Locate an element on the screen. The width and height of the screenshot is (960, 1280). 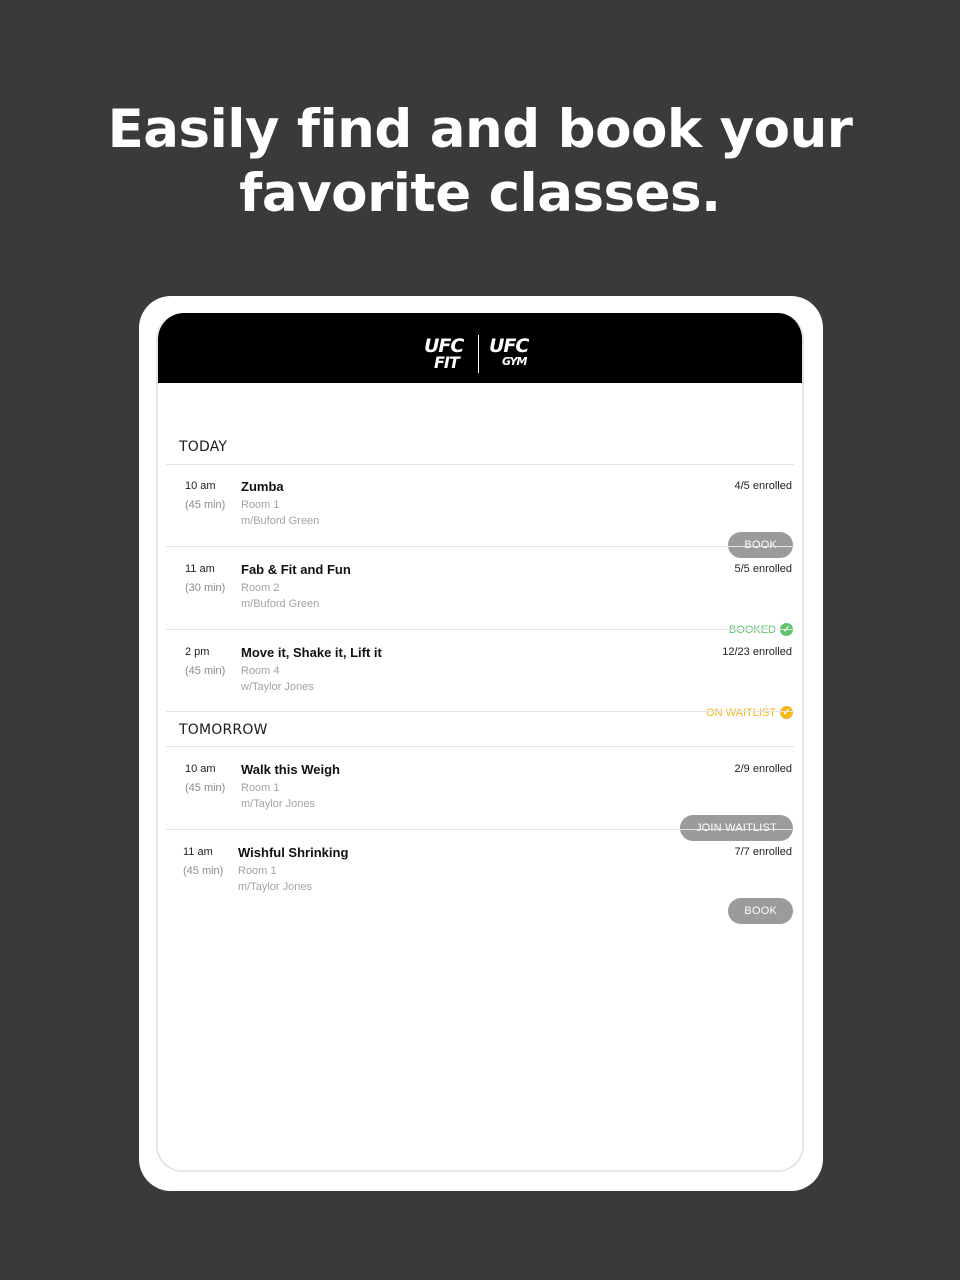
class-room: Room 4 is located at coordinates (260, 671).